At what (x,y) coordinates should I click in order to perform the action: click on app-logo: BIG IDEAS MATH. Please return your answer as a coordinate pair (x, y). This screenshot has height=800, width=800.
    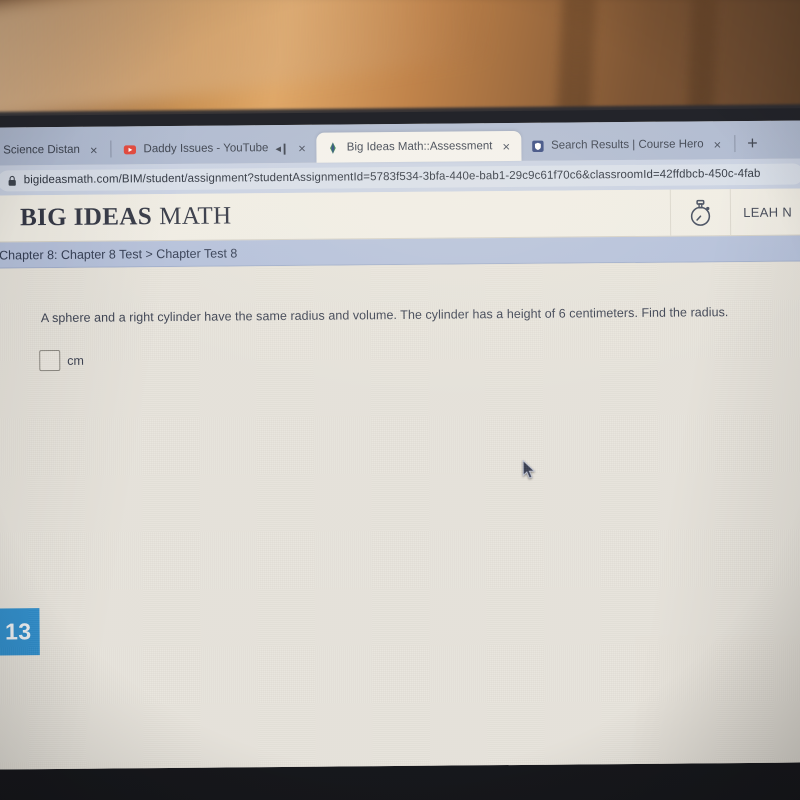
    Looking at the image, I should click on (336, 215).